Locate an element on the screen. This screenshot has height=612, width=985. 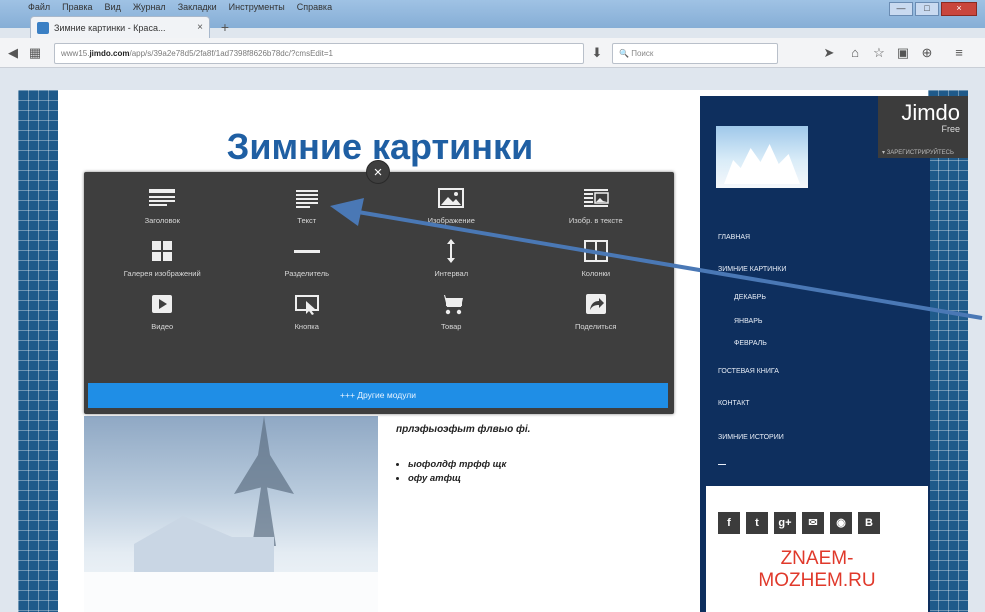
menu-edit: Правка is located at coordinates (77, 7).